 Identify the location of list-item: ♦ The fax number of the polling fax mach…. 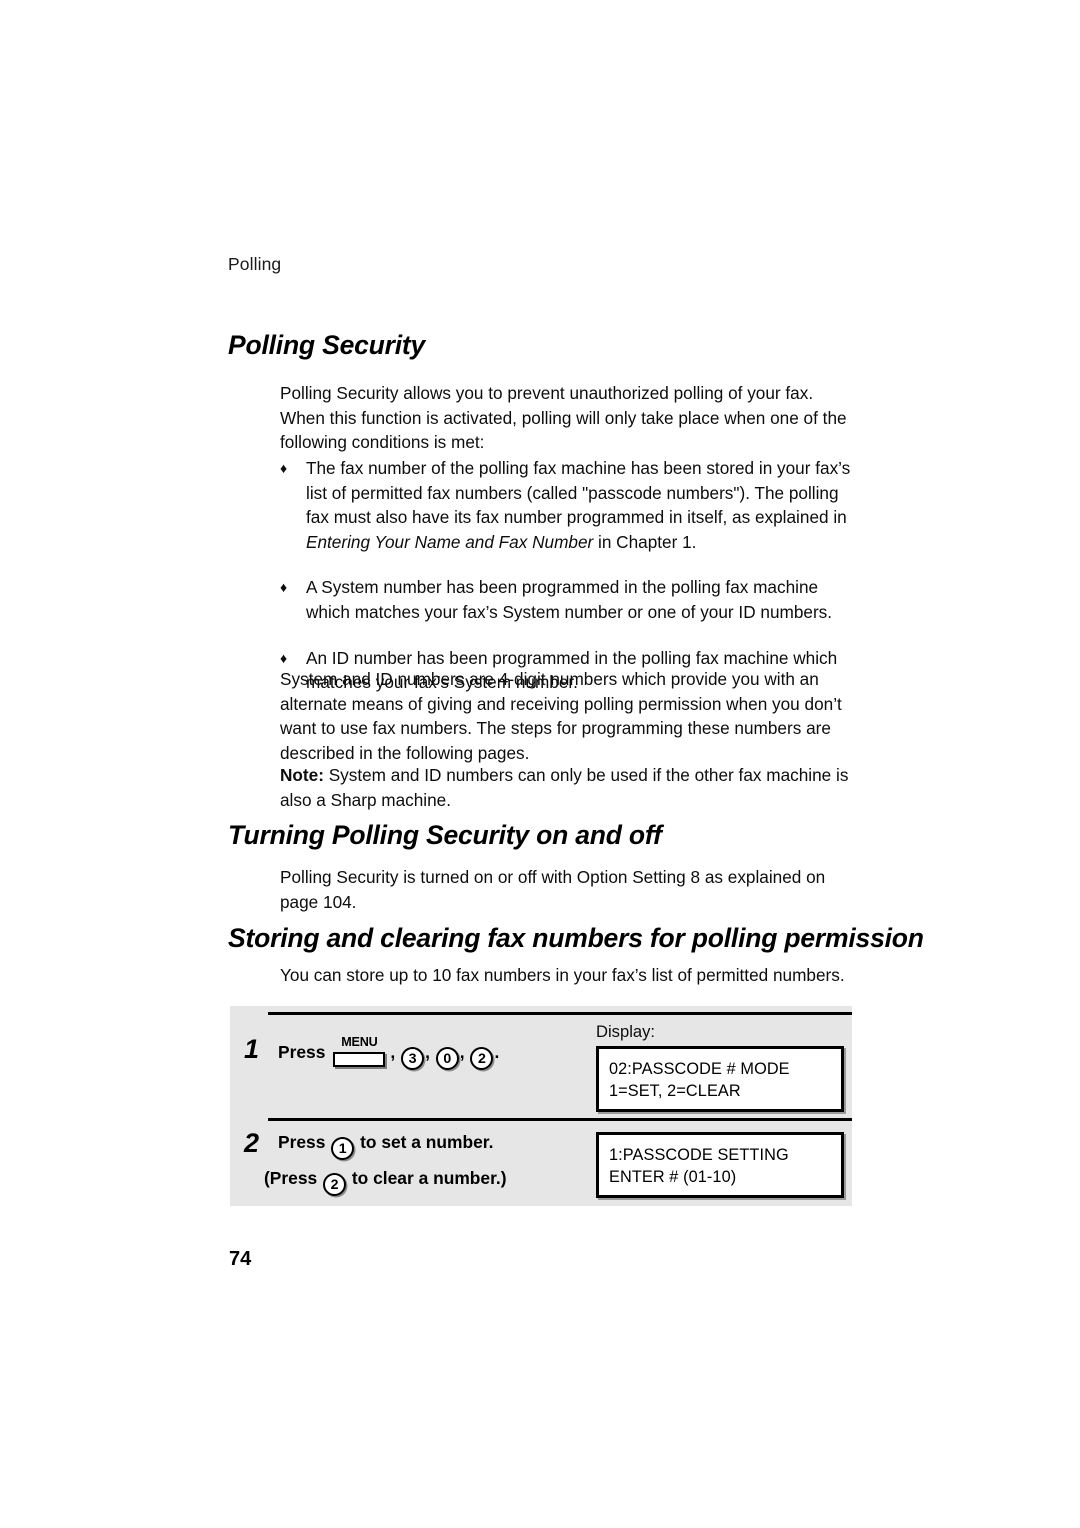
(566, 505).